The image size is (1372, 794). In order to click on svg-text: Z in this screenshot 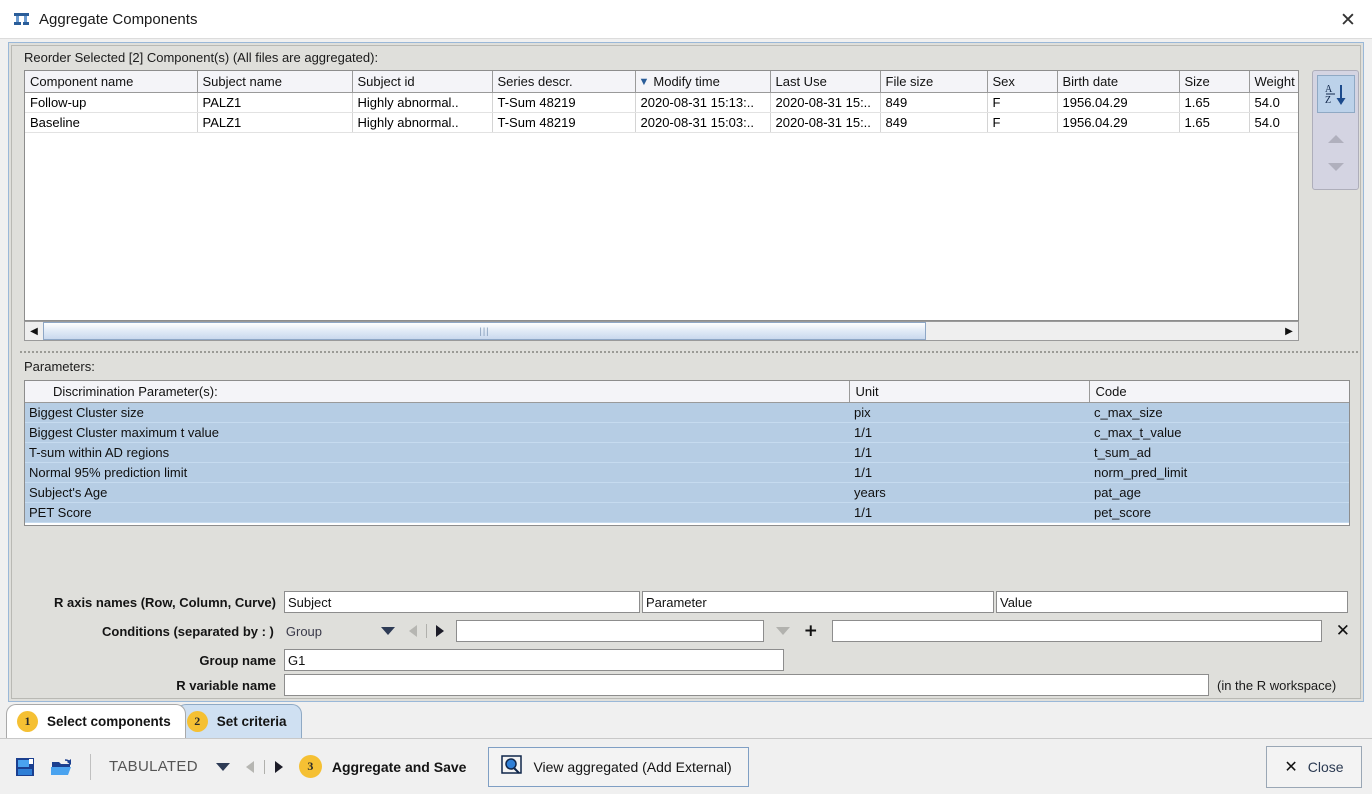, I will do `click(1328, 100)`.